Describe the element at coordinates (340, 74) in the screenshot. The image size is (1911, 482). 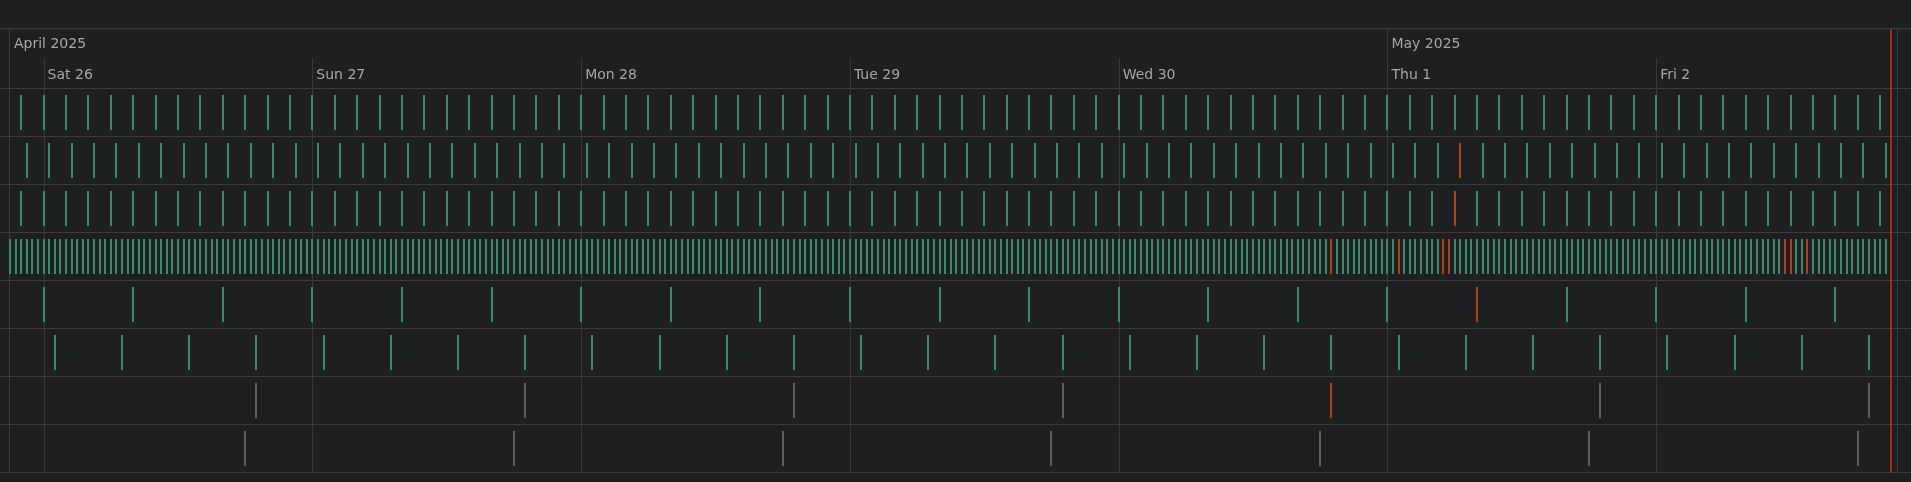
I see `day-label: Sun 27` at that location.